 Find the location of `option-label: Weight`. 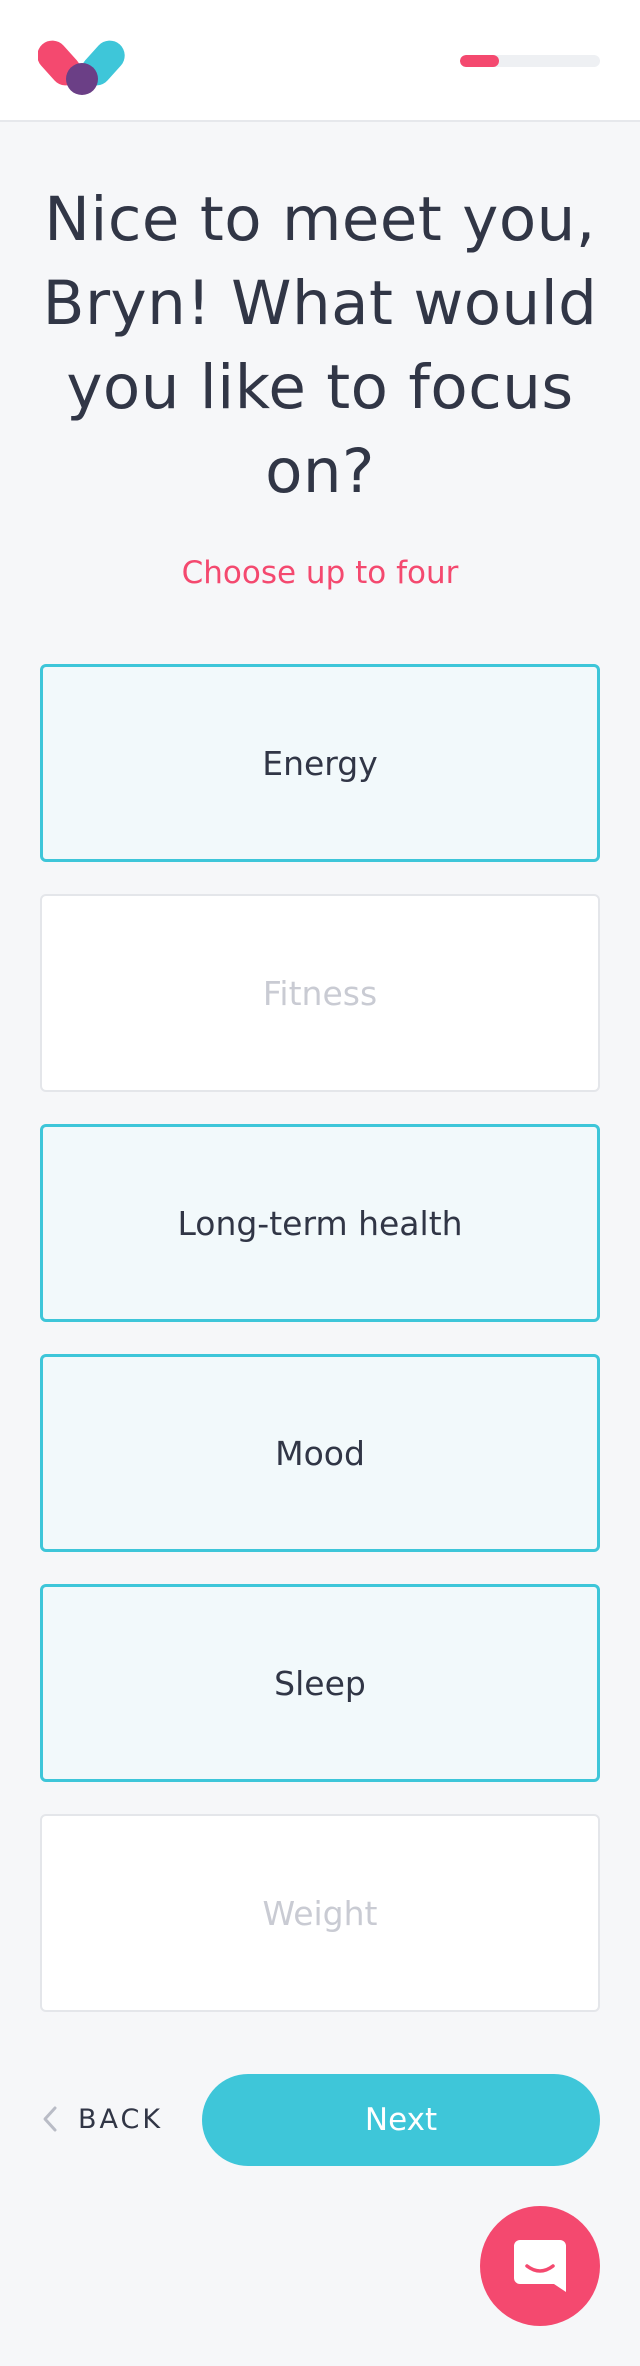

option-label: Weight is located at coordinates (320, 1913).